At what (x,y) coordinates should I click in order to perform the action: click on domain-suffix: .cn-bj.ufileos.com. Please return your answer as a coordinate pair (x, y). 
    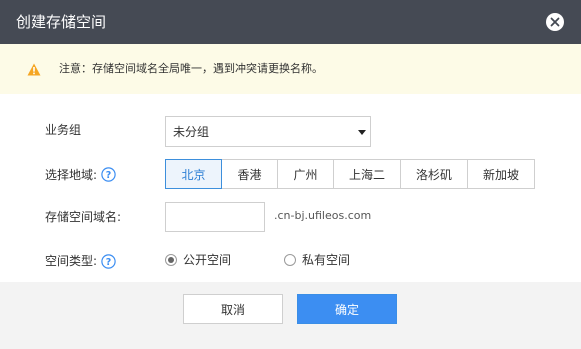
    Looking at the image, I should click on (323, 215).